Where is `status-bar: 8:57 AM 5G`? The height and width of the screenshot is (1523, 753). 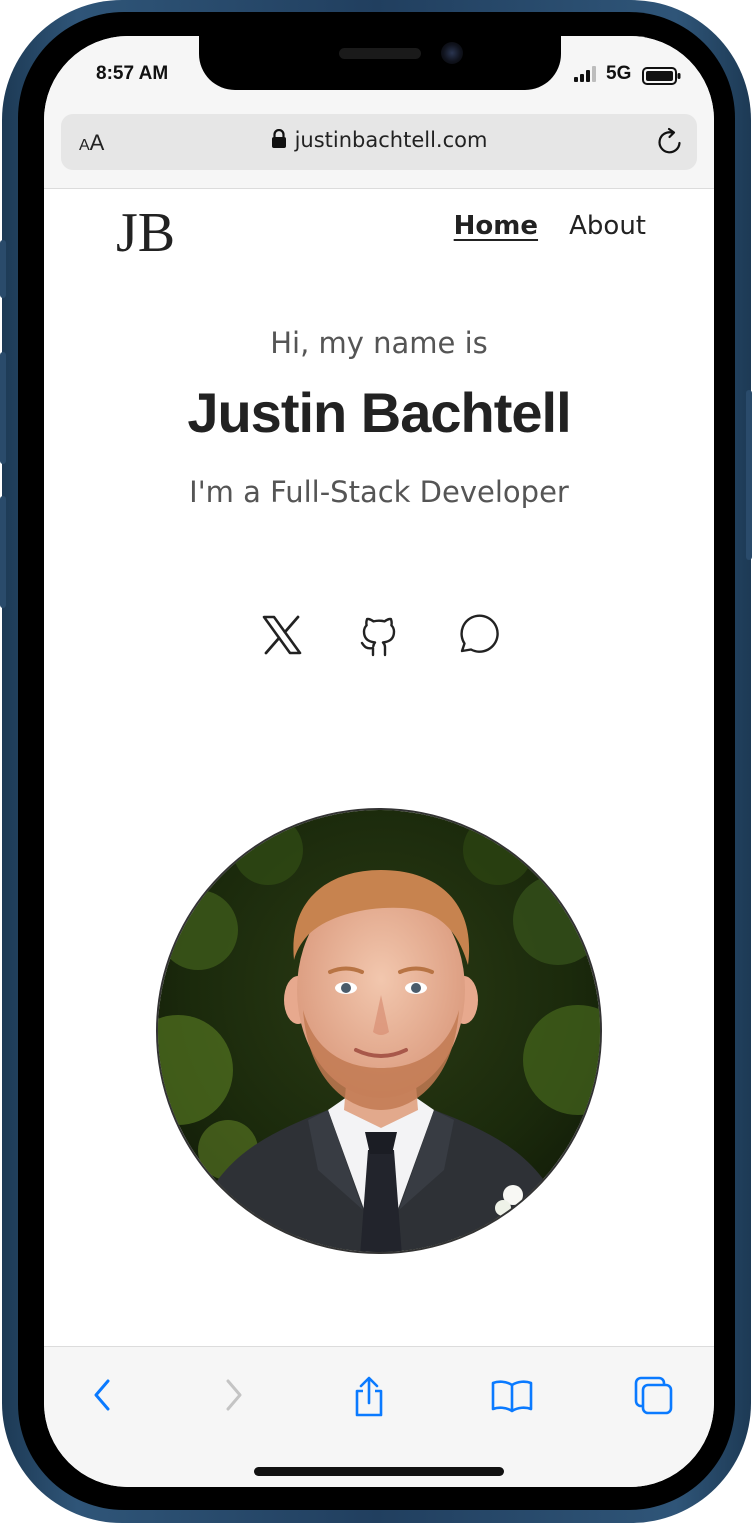
status-bar: 8:57 AM 5G is located at coordinates (379, 74).